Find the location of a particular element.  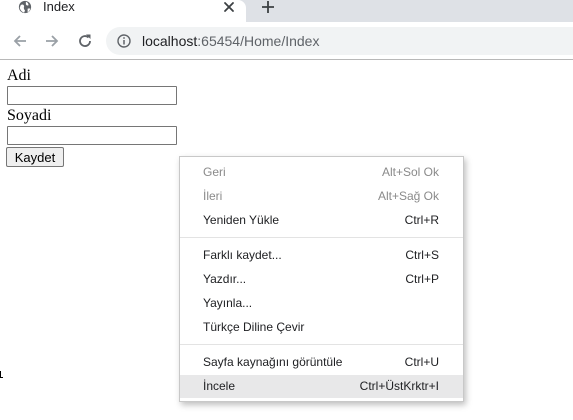

menu-item-inspect: İncele Ctrl+ÜstKrktr+I is located at coordinates (321, 386).